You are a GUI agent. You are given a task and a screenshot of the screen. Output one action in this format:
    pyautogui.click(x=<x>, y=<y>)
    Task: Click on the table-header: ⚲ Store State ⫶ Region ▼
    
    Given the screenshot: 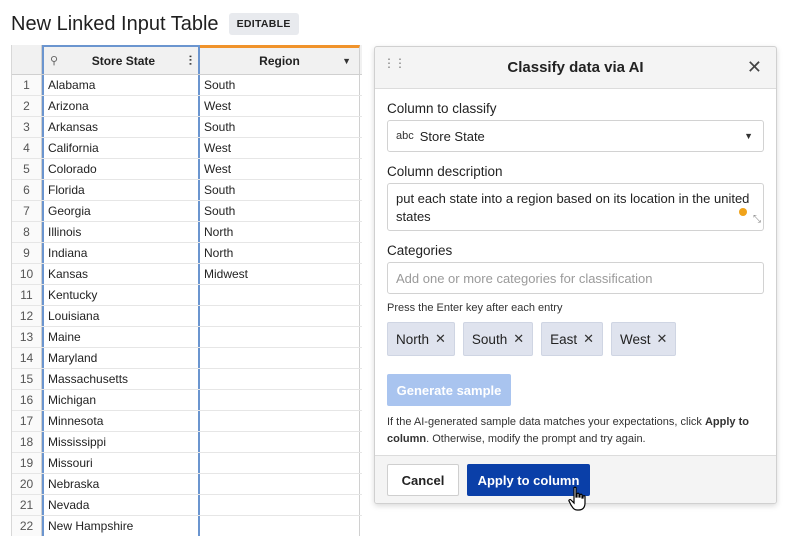 What is the action you would take?
    pyautogui.click(x=187, y=60)
    